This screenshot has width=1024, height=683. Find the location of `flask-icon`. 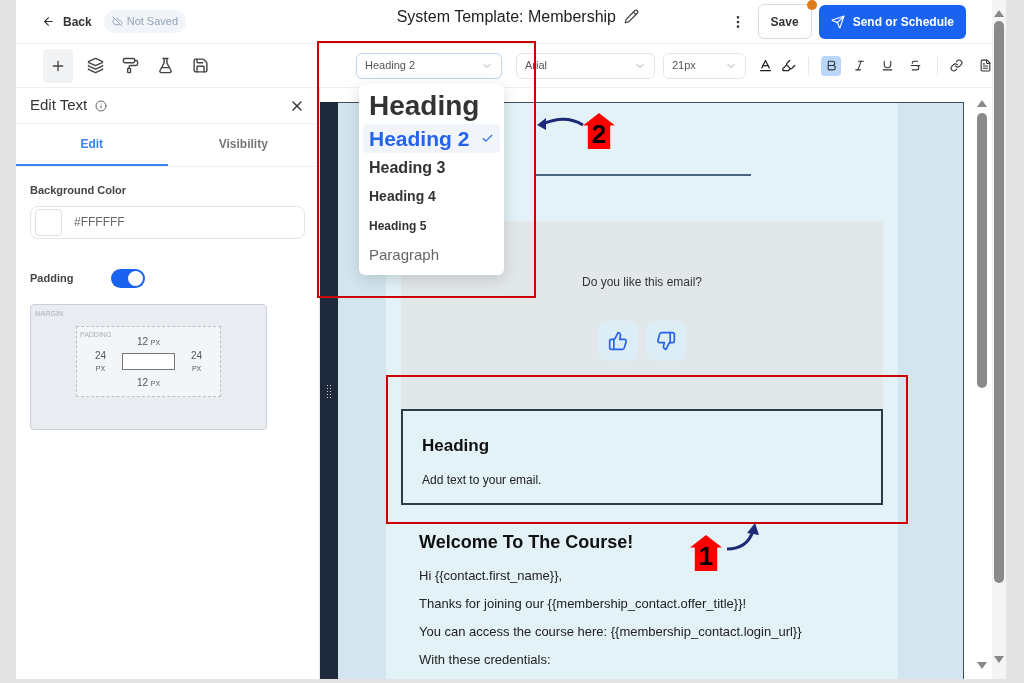

flask-icon is located at coordinates (165, 65).